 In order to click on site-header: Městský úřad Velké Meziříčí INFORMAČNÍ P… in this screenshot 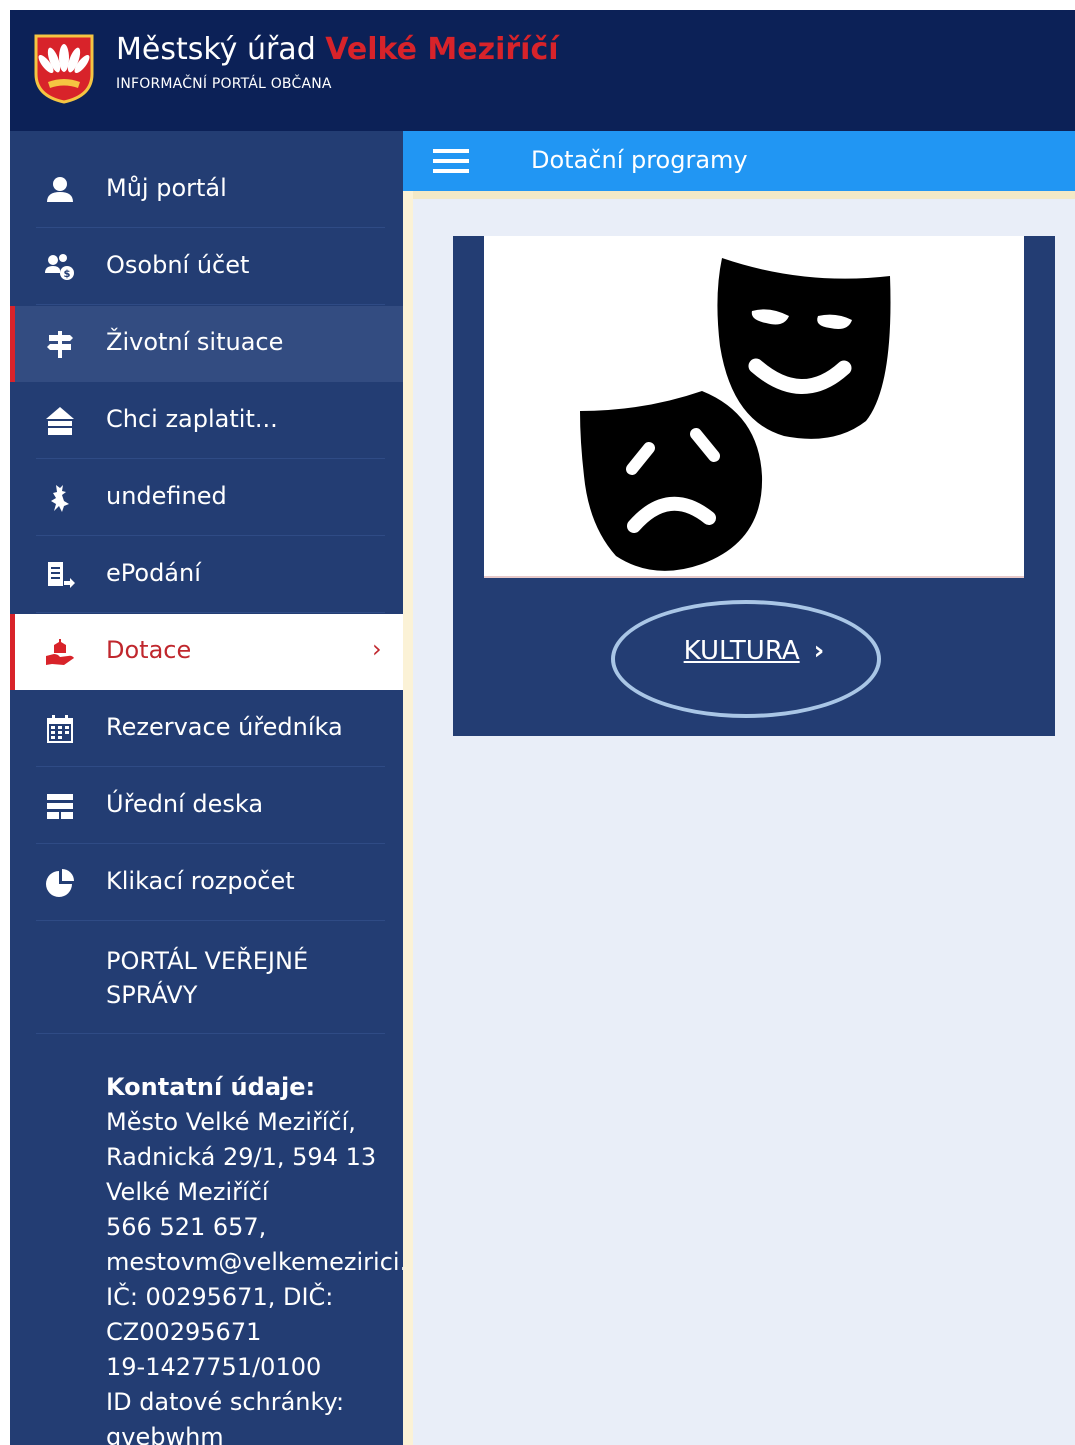, I will do `click(542, 70)`.